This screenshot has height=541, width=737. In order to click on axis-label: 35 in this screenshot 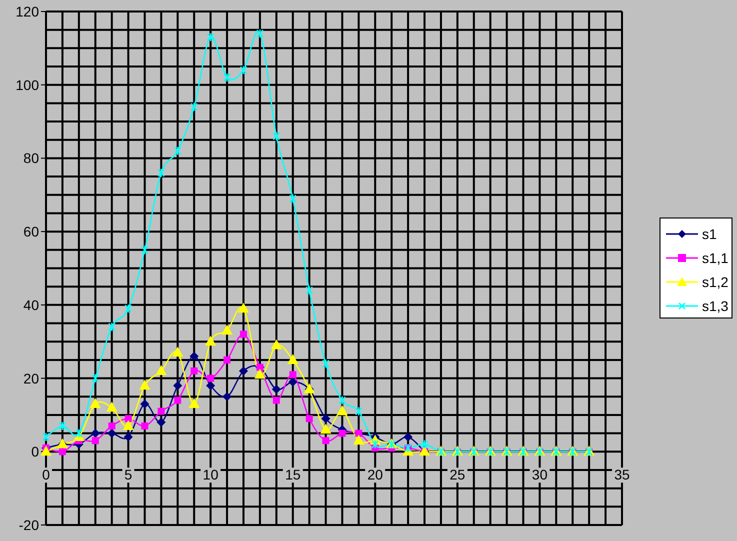, I will do `click(622, 474)`.